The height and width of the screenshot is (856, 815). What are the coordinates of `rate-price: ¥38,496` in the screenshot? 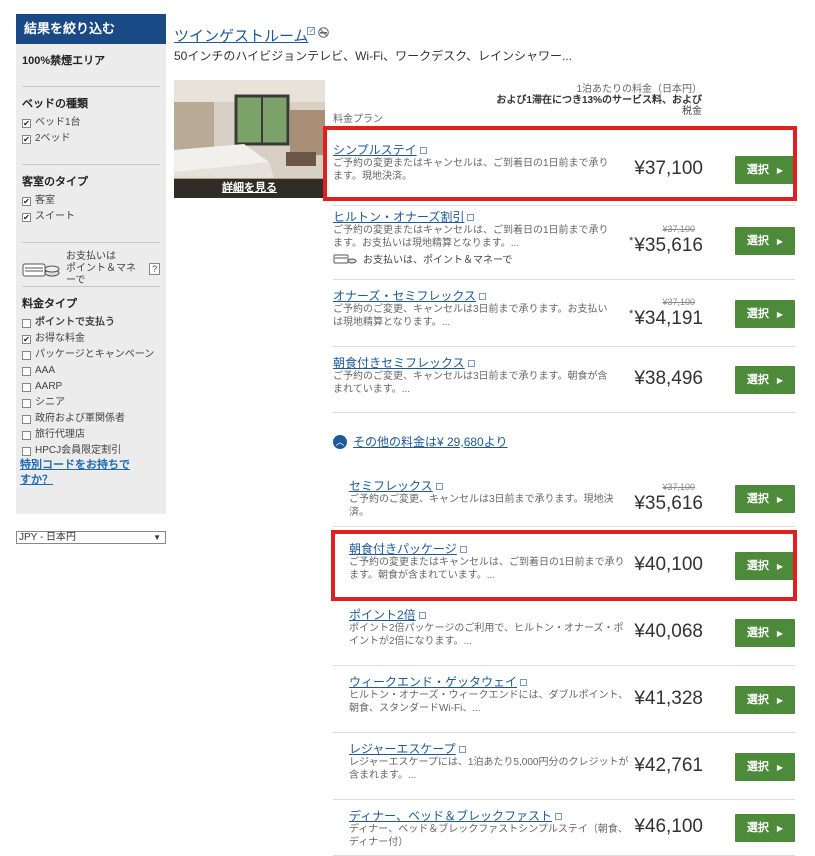 It's located at (668, 379).